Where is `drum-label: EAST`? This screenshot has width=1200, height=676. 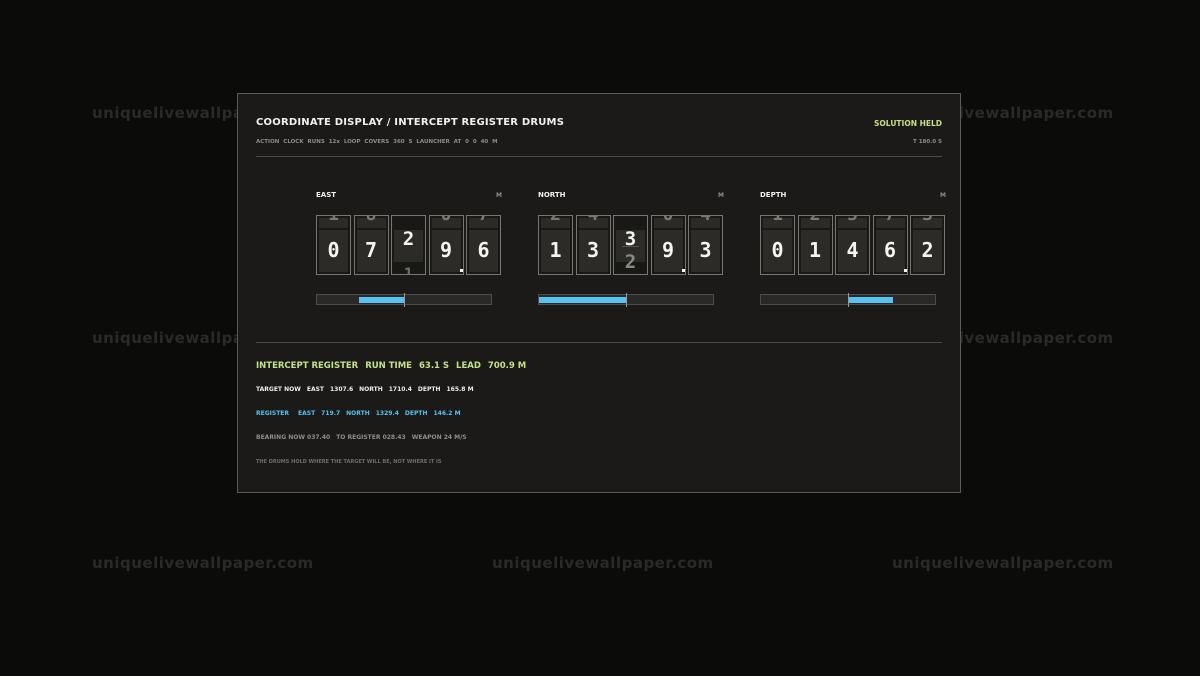 drum-label: EAST is located at coordinates (326, 195).